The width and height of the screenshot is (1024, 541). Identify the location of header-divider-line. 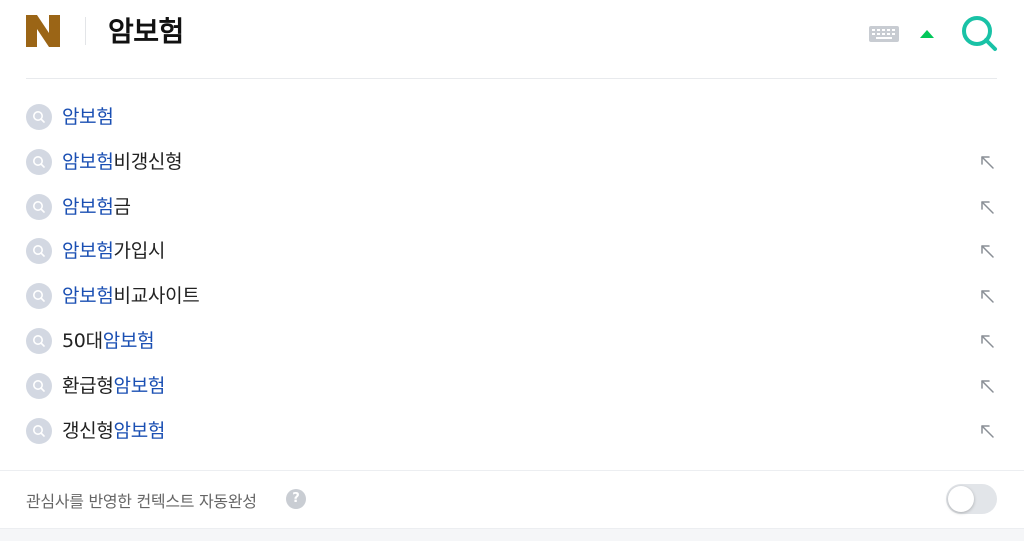
(511, 78).